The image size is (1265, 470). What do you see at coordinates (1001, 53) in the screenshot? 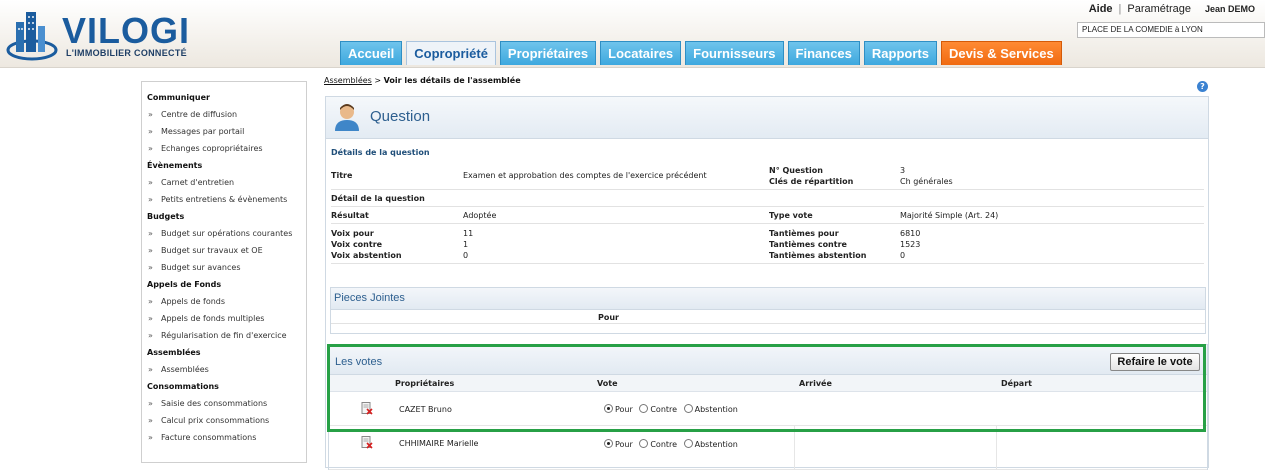
I see `tab-devis-services: Devis & Services` at bounding box center [1001, 53].